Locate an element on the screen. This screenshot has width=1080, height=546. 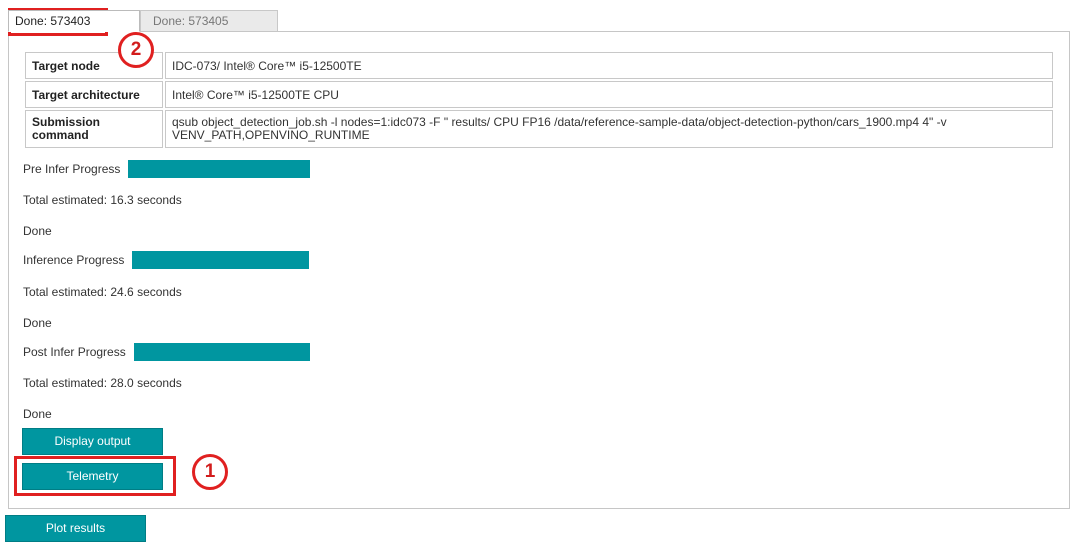
pre-infer-progress-label: Pre Infer Progress is located at coordinates (72, 169).